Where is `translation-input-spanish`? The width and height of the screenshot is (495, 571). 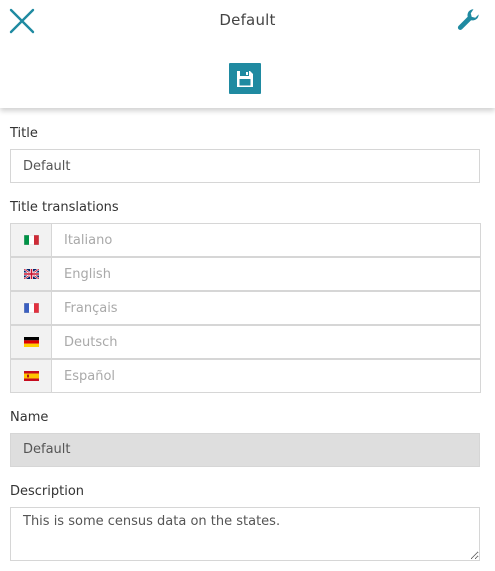
translation-input-spanish is located at coordinates (266, 376).